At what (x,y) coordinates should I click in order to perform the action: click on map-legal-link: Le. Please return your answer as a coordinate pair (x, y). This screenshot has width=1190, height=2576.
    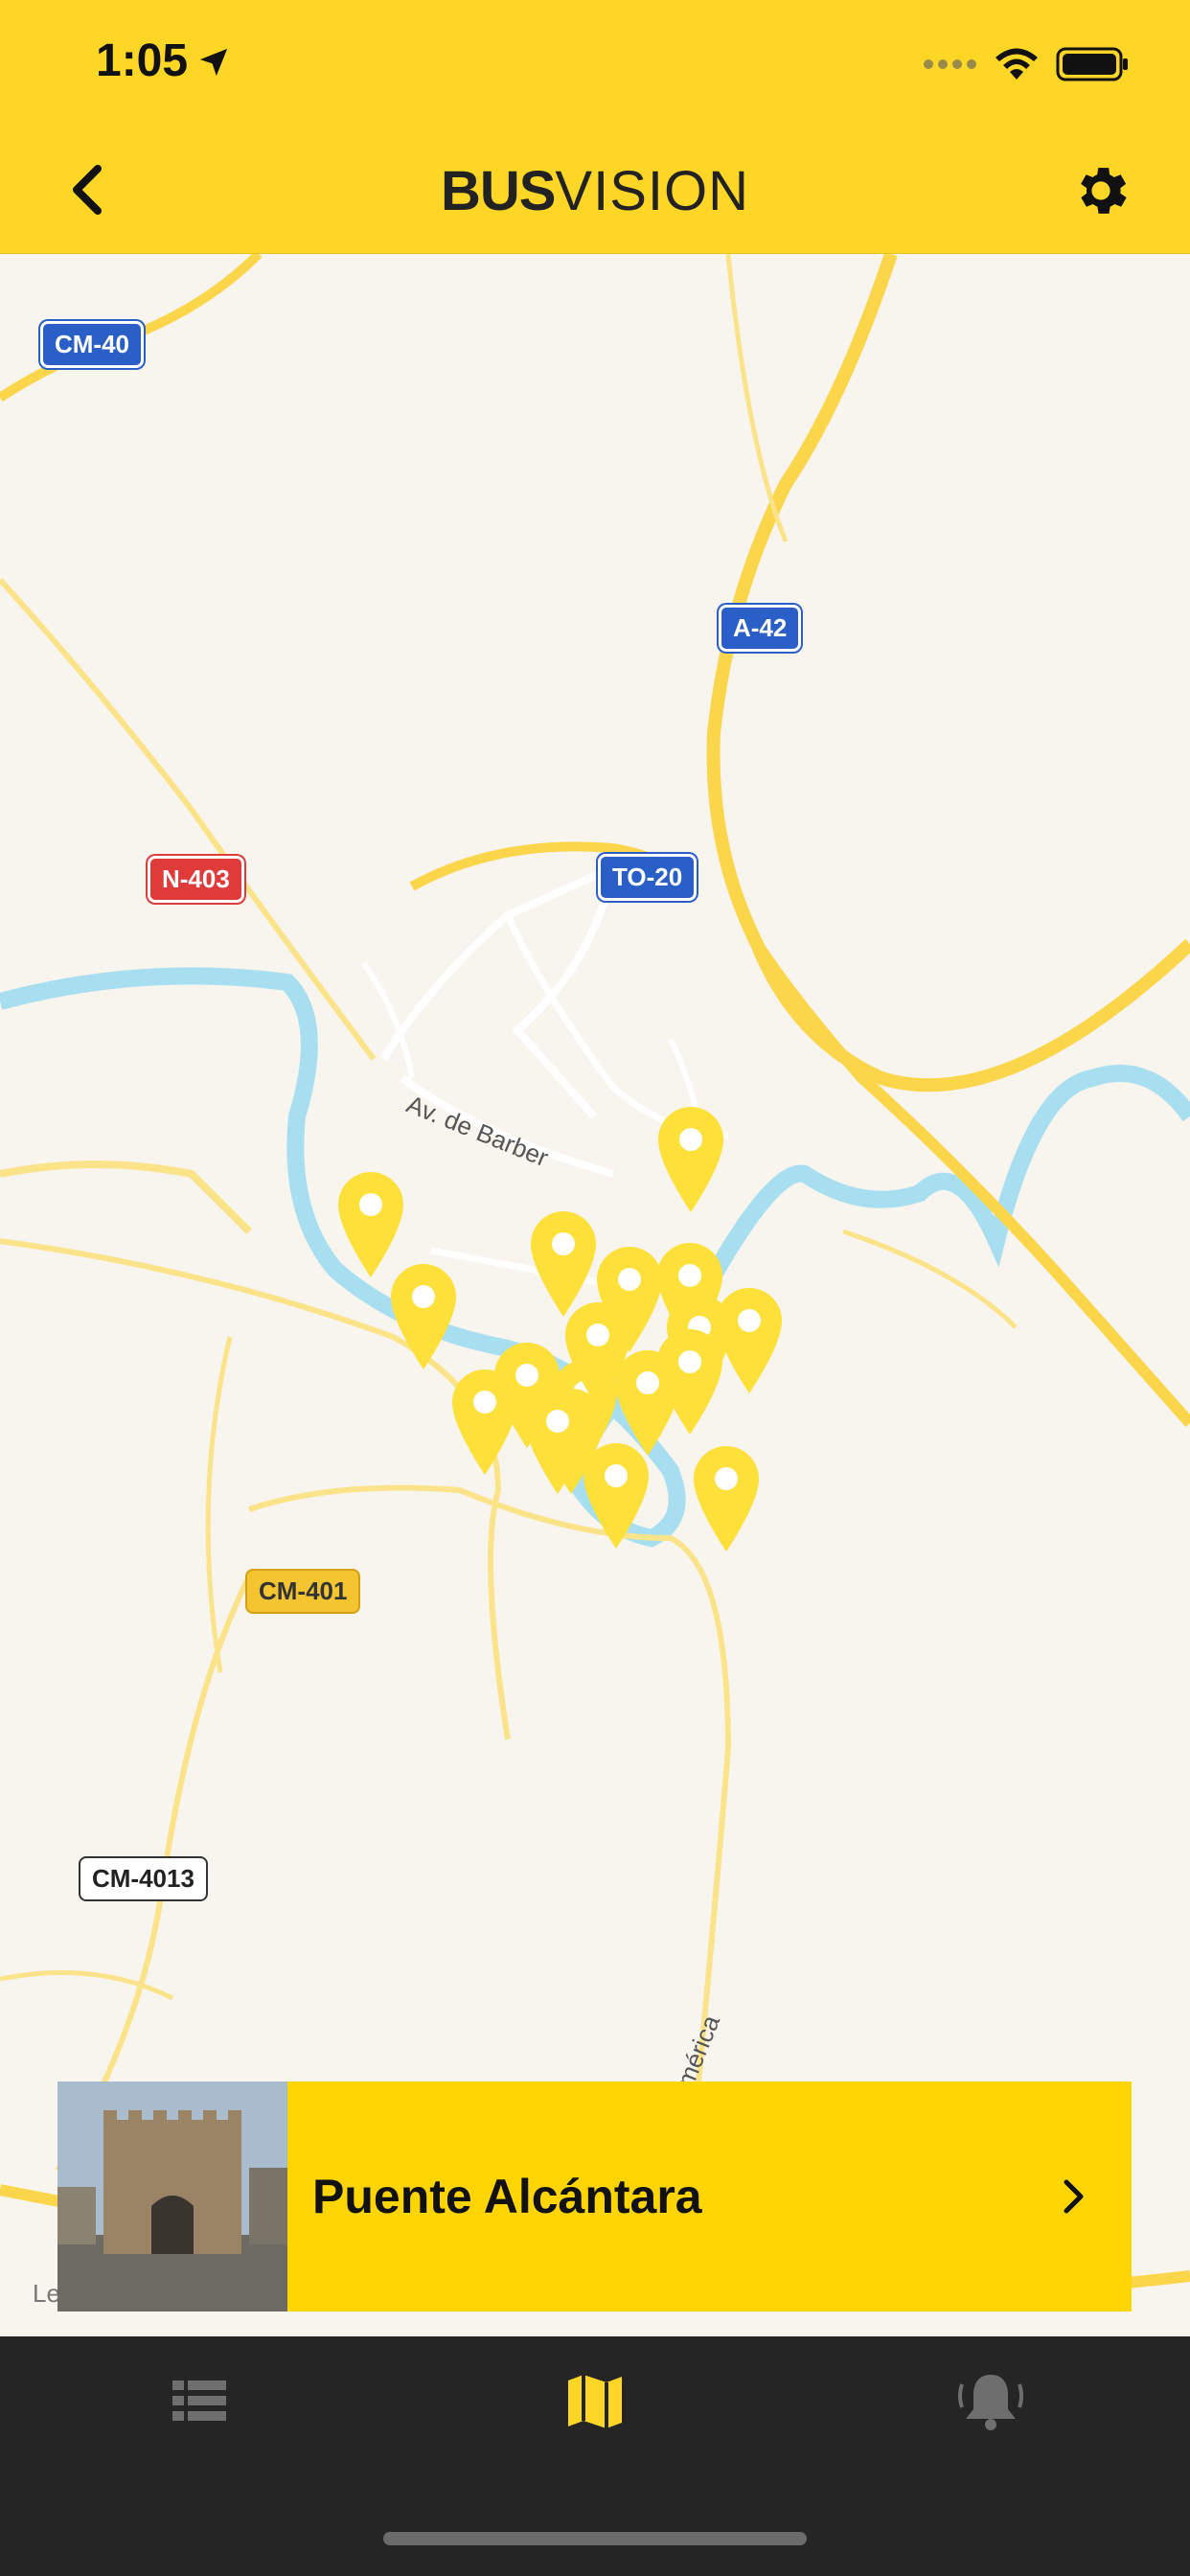
    Looking at the image, I should click on (47, 2294).